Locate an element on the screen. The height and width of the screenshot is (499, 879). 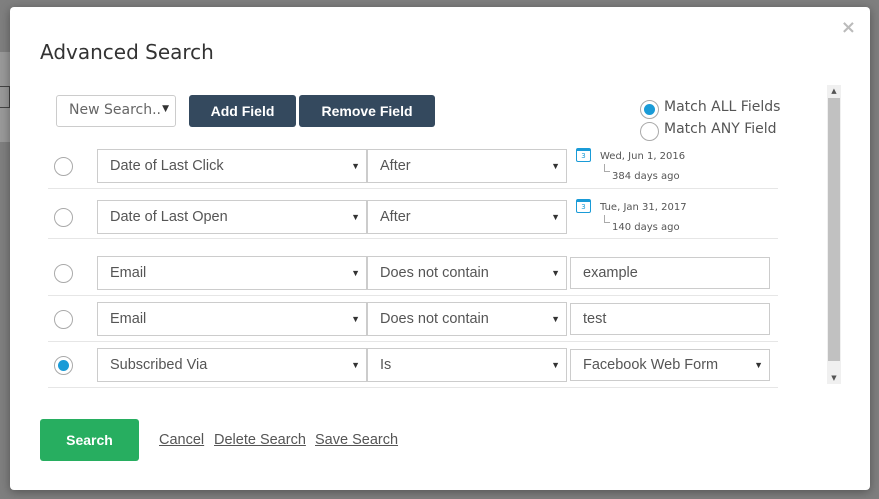
new-search-select: New Search.. ▼ is located at coordinates (116, 111).